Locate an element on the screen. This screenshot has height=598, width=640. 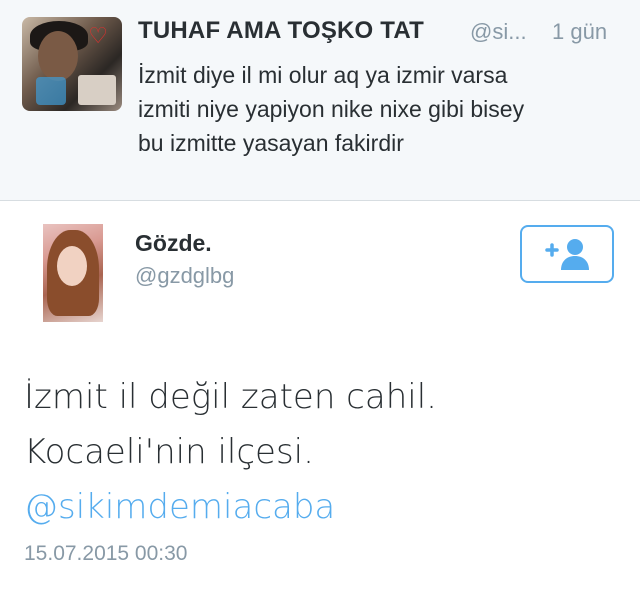
tweet-text-line: izmiti niye yapiyon nike nixe gibi bisey is located at coordinates (331, 109).